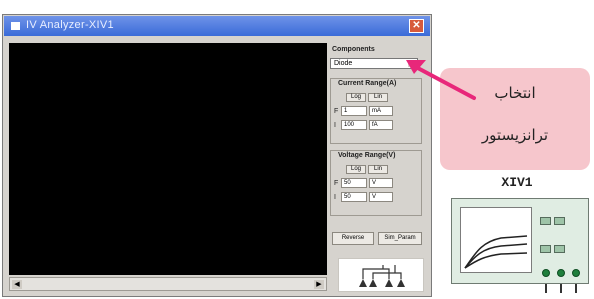 The width and height of the screenshot is (594, 299). I want to click on voltage-f-value-field: 50, so click(354, 183).